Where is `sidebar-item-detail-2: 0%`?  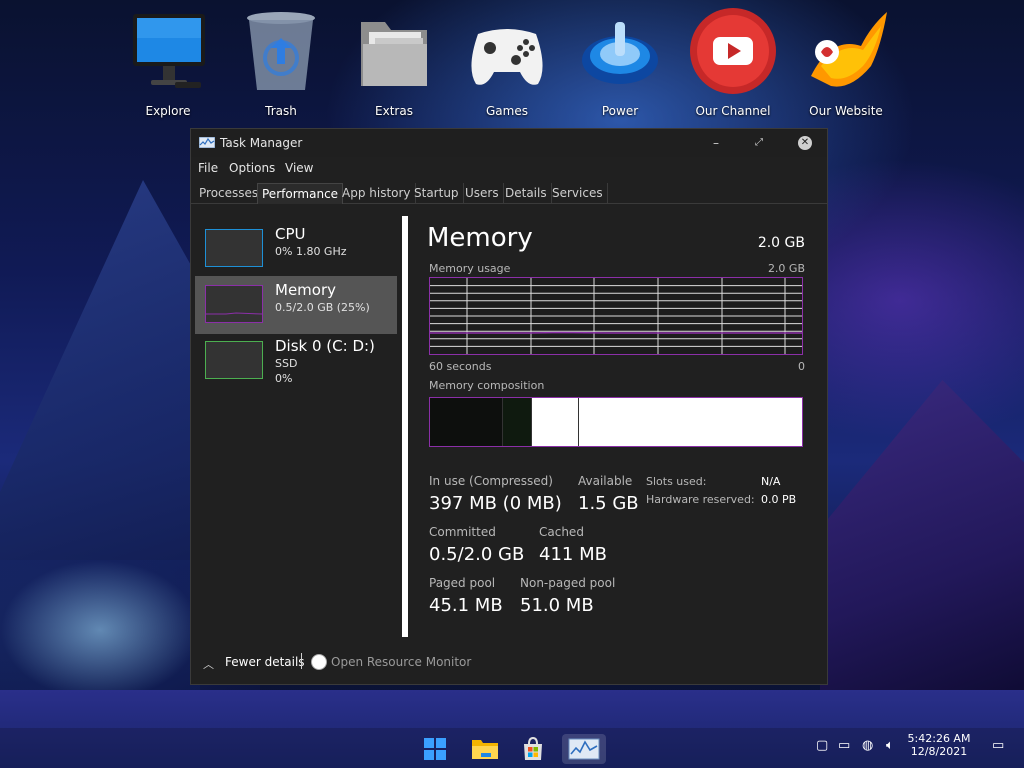 sidebar-item-detail-2: 0% is located at coordinates (284, 378).